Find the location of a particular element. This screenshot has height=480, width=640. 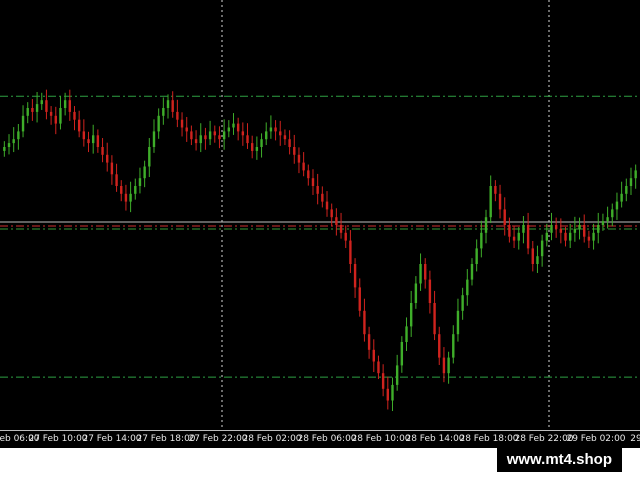

watermark: www.mt4.shop is located at coordinates (559, 460).